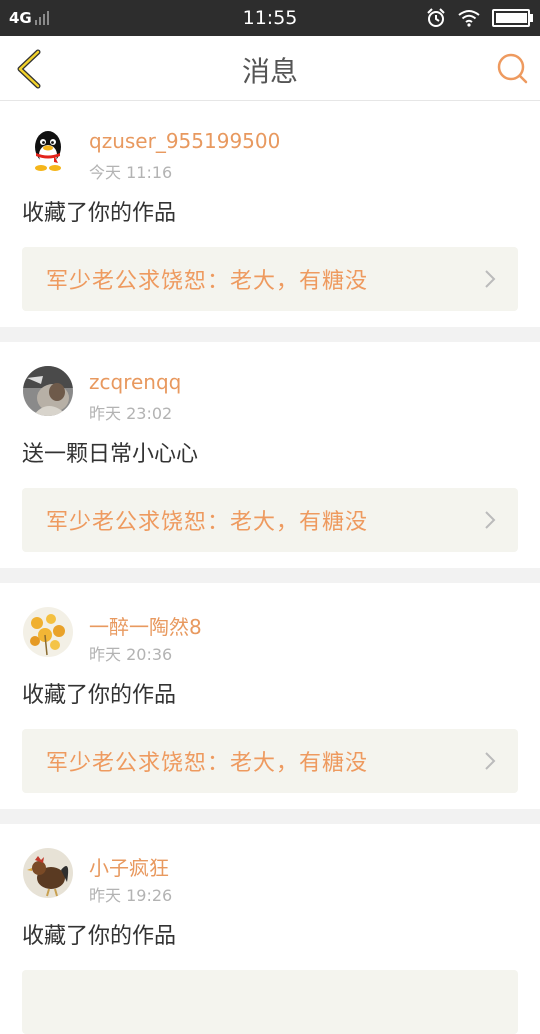 Image resolution: width=540 pixels, height=1034 pixels. I want to click on photo-avatar, so click(48, 391).